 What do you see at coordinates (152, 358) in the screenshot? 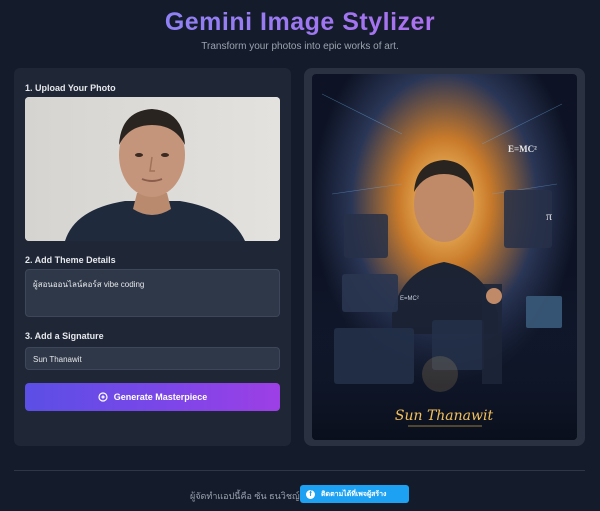
I see `signature-input: Sun Thanawit` at bounding box center [152, 358].